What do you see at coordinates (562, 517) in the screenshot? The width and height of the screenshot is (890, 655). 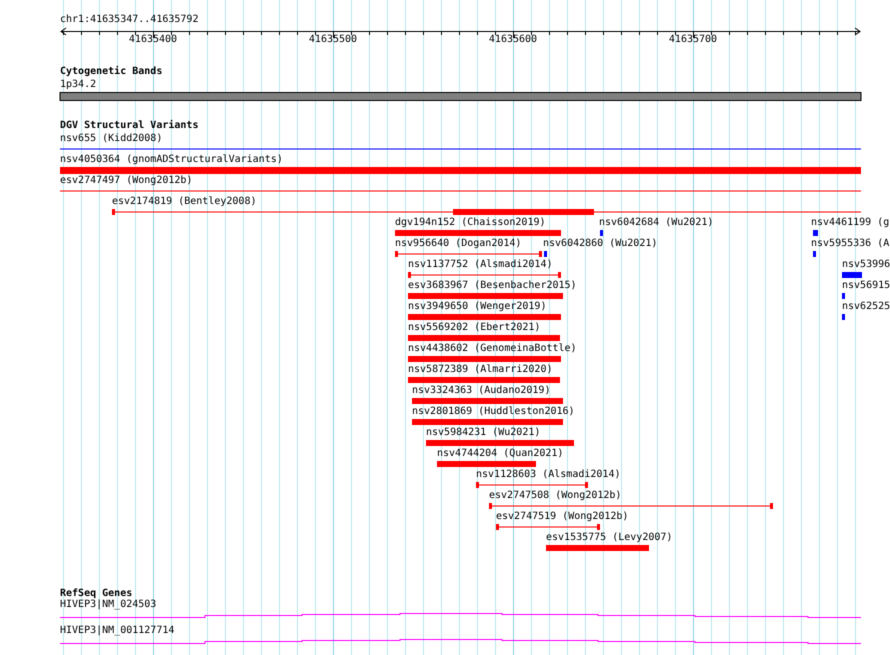 I see `variant-label: esv2747519 (Wong2012b)` at bounding box center [562, 517].